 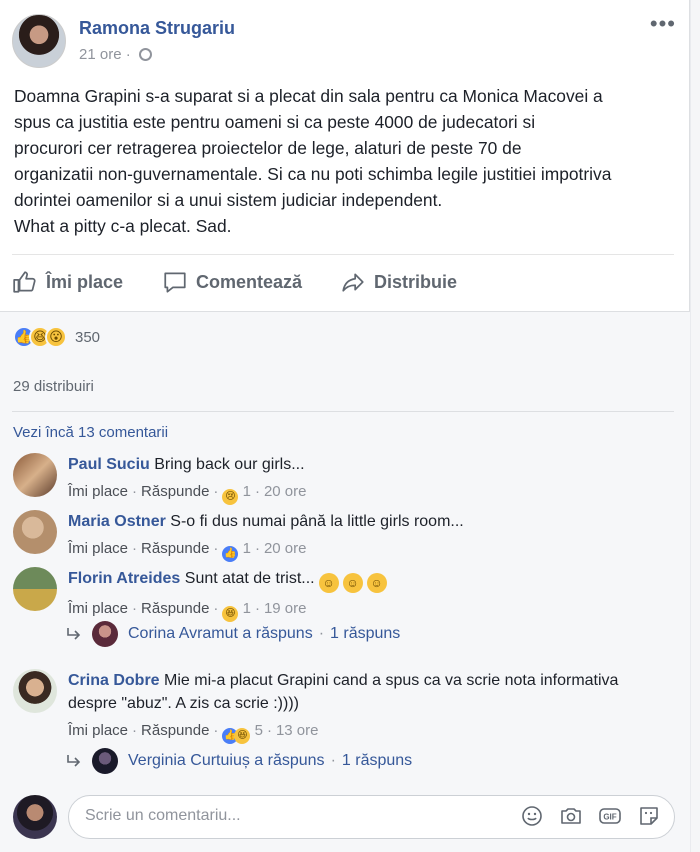 I want to click on emoji-icon, so click(x=532, y=816).